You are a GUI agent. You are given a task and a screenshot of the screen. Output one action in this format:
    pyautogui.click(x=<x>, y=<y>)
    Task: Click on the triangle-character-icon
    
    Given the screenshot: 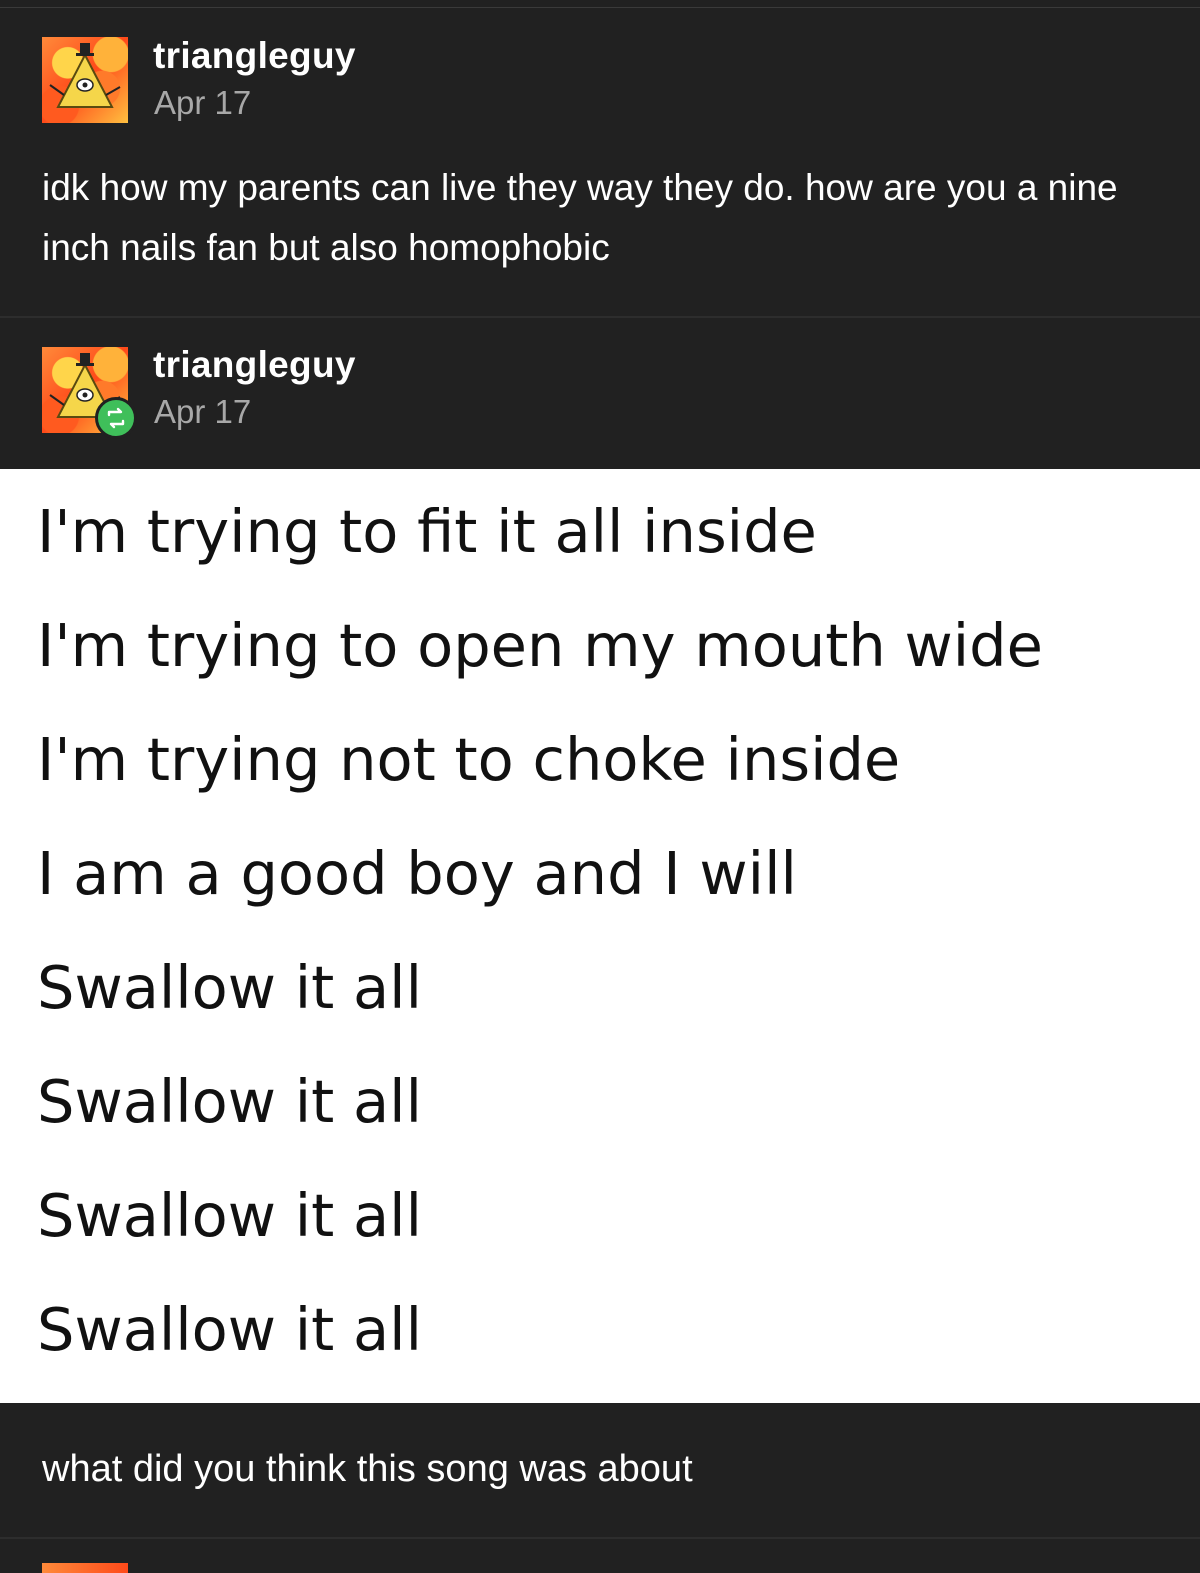 What is the action you would take?
    pyautogui.click(x=85, y=75)
    